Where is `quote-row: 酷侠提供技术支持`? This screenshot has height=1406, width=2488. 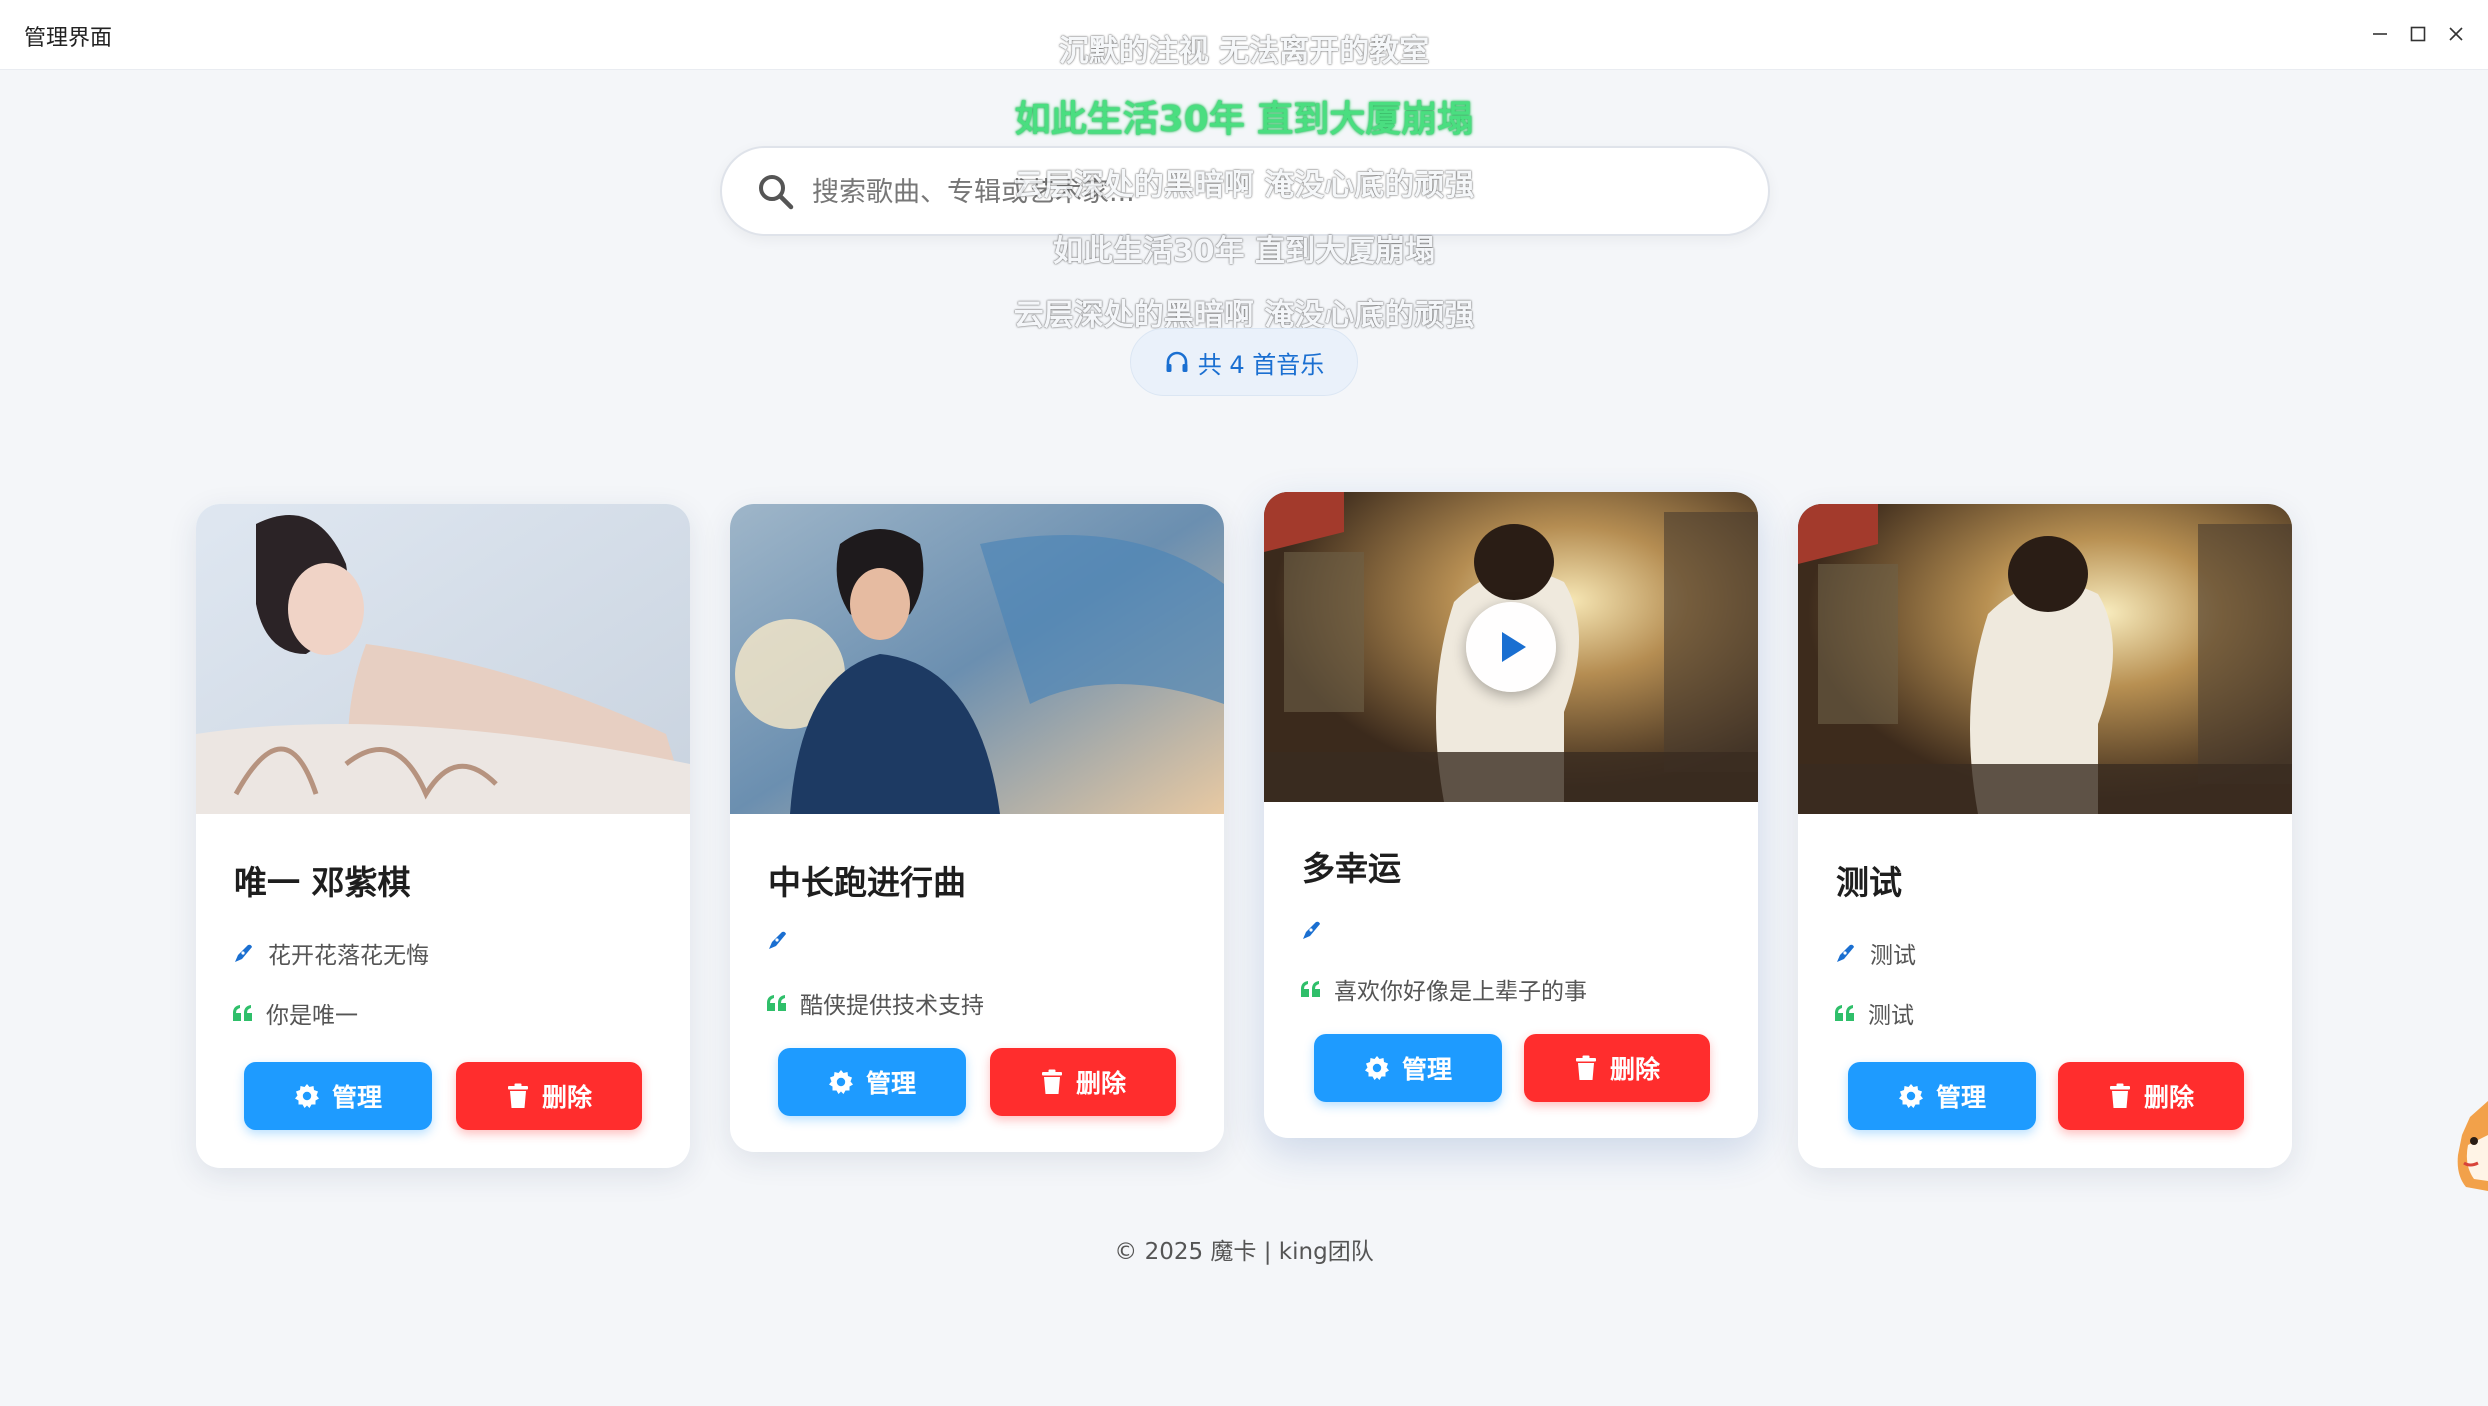 quote-row: 酷侠提供技术支持 is located at coordinates (875, 1003).